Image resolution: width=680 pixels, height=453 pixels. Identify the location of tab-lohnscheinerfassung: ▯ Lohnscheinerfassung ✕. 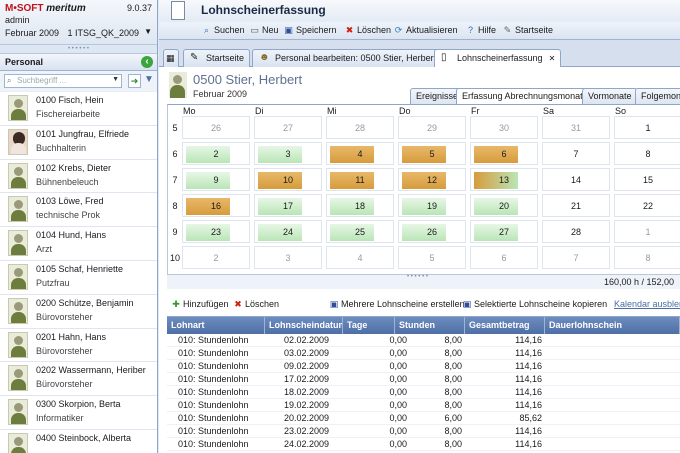
(498, 58).